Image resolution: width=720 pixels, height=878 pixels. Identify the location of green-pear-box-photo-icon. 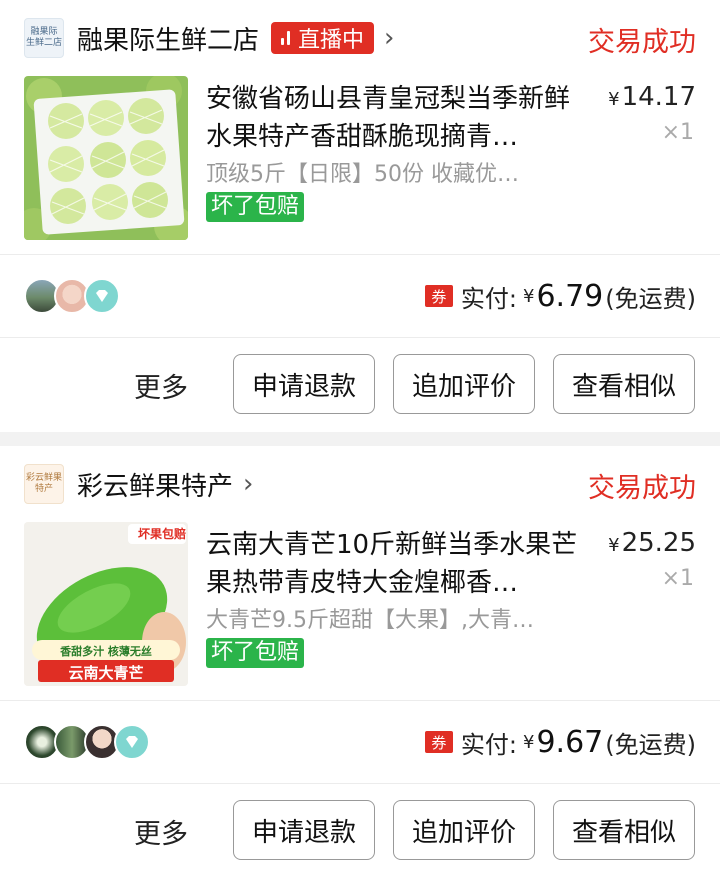
(106, 158).